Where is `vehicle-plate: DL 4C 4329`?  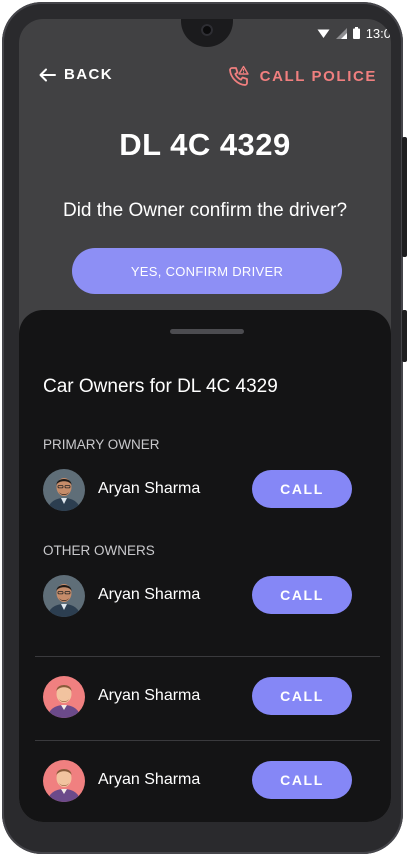 vehicle-plate: DL 4C 4329 is located at coordinates (205, 144).